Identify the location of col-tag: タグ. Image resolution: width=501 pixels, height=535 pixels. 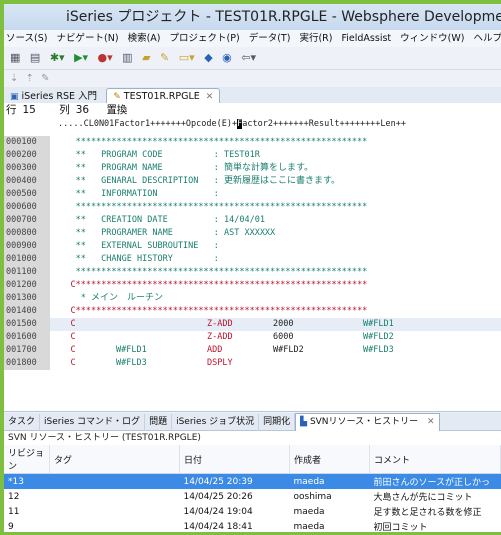
(114, 459).